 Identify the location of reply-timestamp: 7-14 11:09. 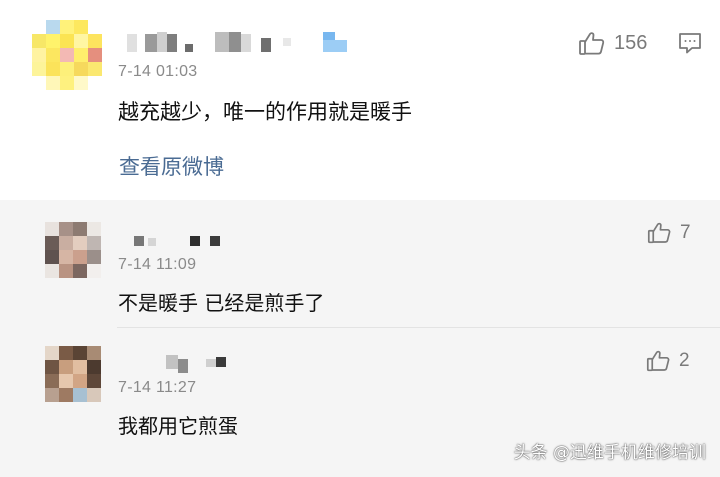
(157, 264).